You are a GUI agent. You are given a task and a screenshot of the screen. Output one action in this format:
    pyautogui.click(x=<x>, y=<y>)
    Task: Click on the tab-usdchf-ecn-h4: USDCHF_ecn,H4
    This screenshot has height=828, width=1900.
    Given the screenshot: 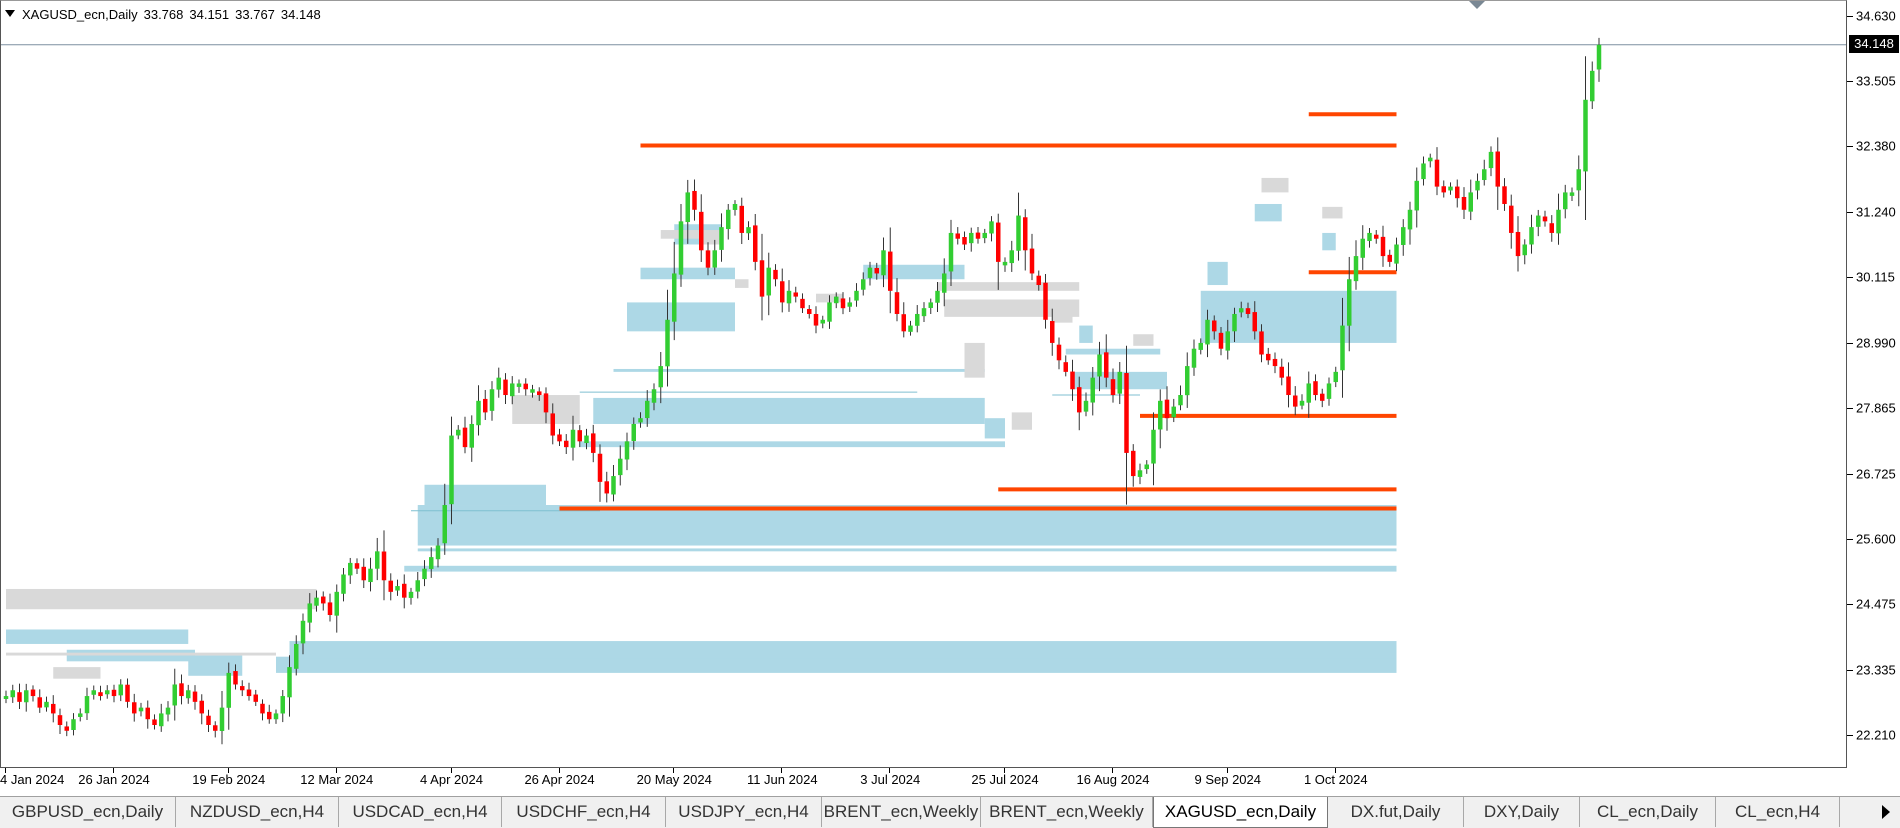 What is the action you would take?
    pyautogui.click(x=584, y=812)
    